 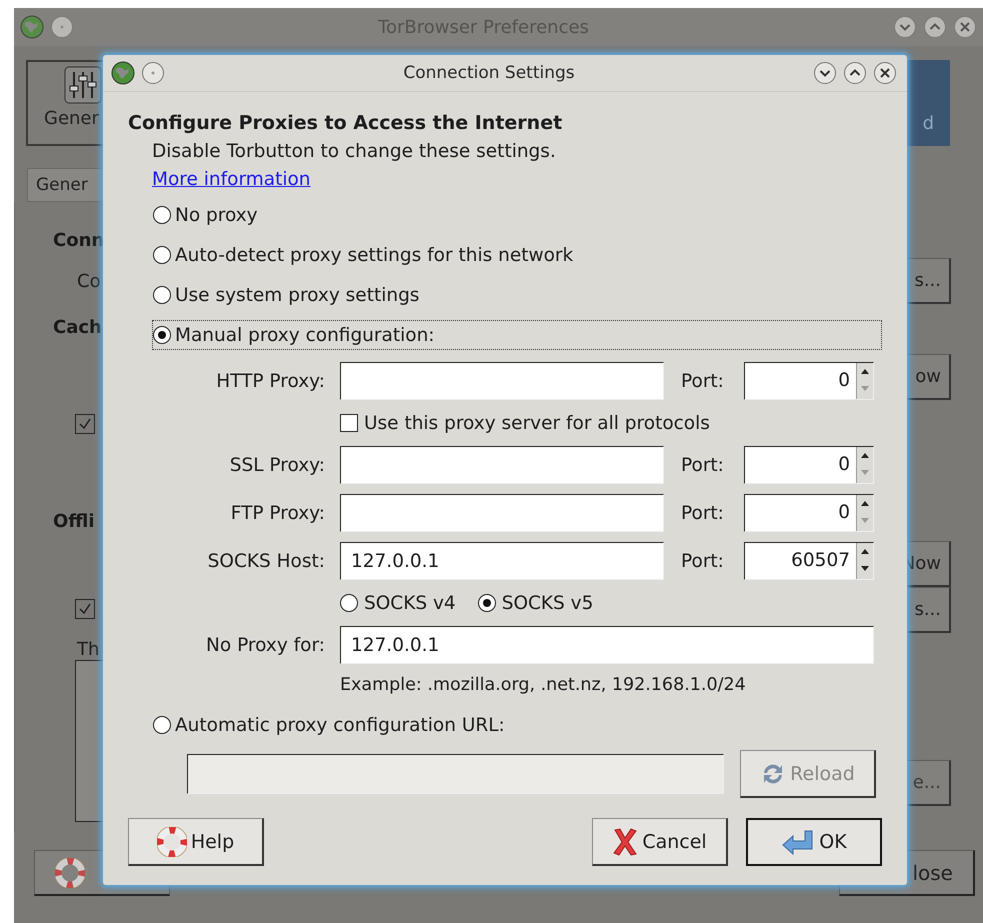 I want to click on checkbox-label: Use this proxy server for all protocols, so click(x=537, y=423).